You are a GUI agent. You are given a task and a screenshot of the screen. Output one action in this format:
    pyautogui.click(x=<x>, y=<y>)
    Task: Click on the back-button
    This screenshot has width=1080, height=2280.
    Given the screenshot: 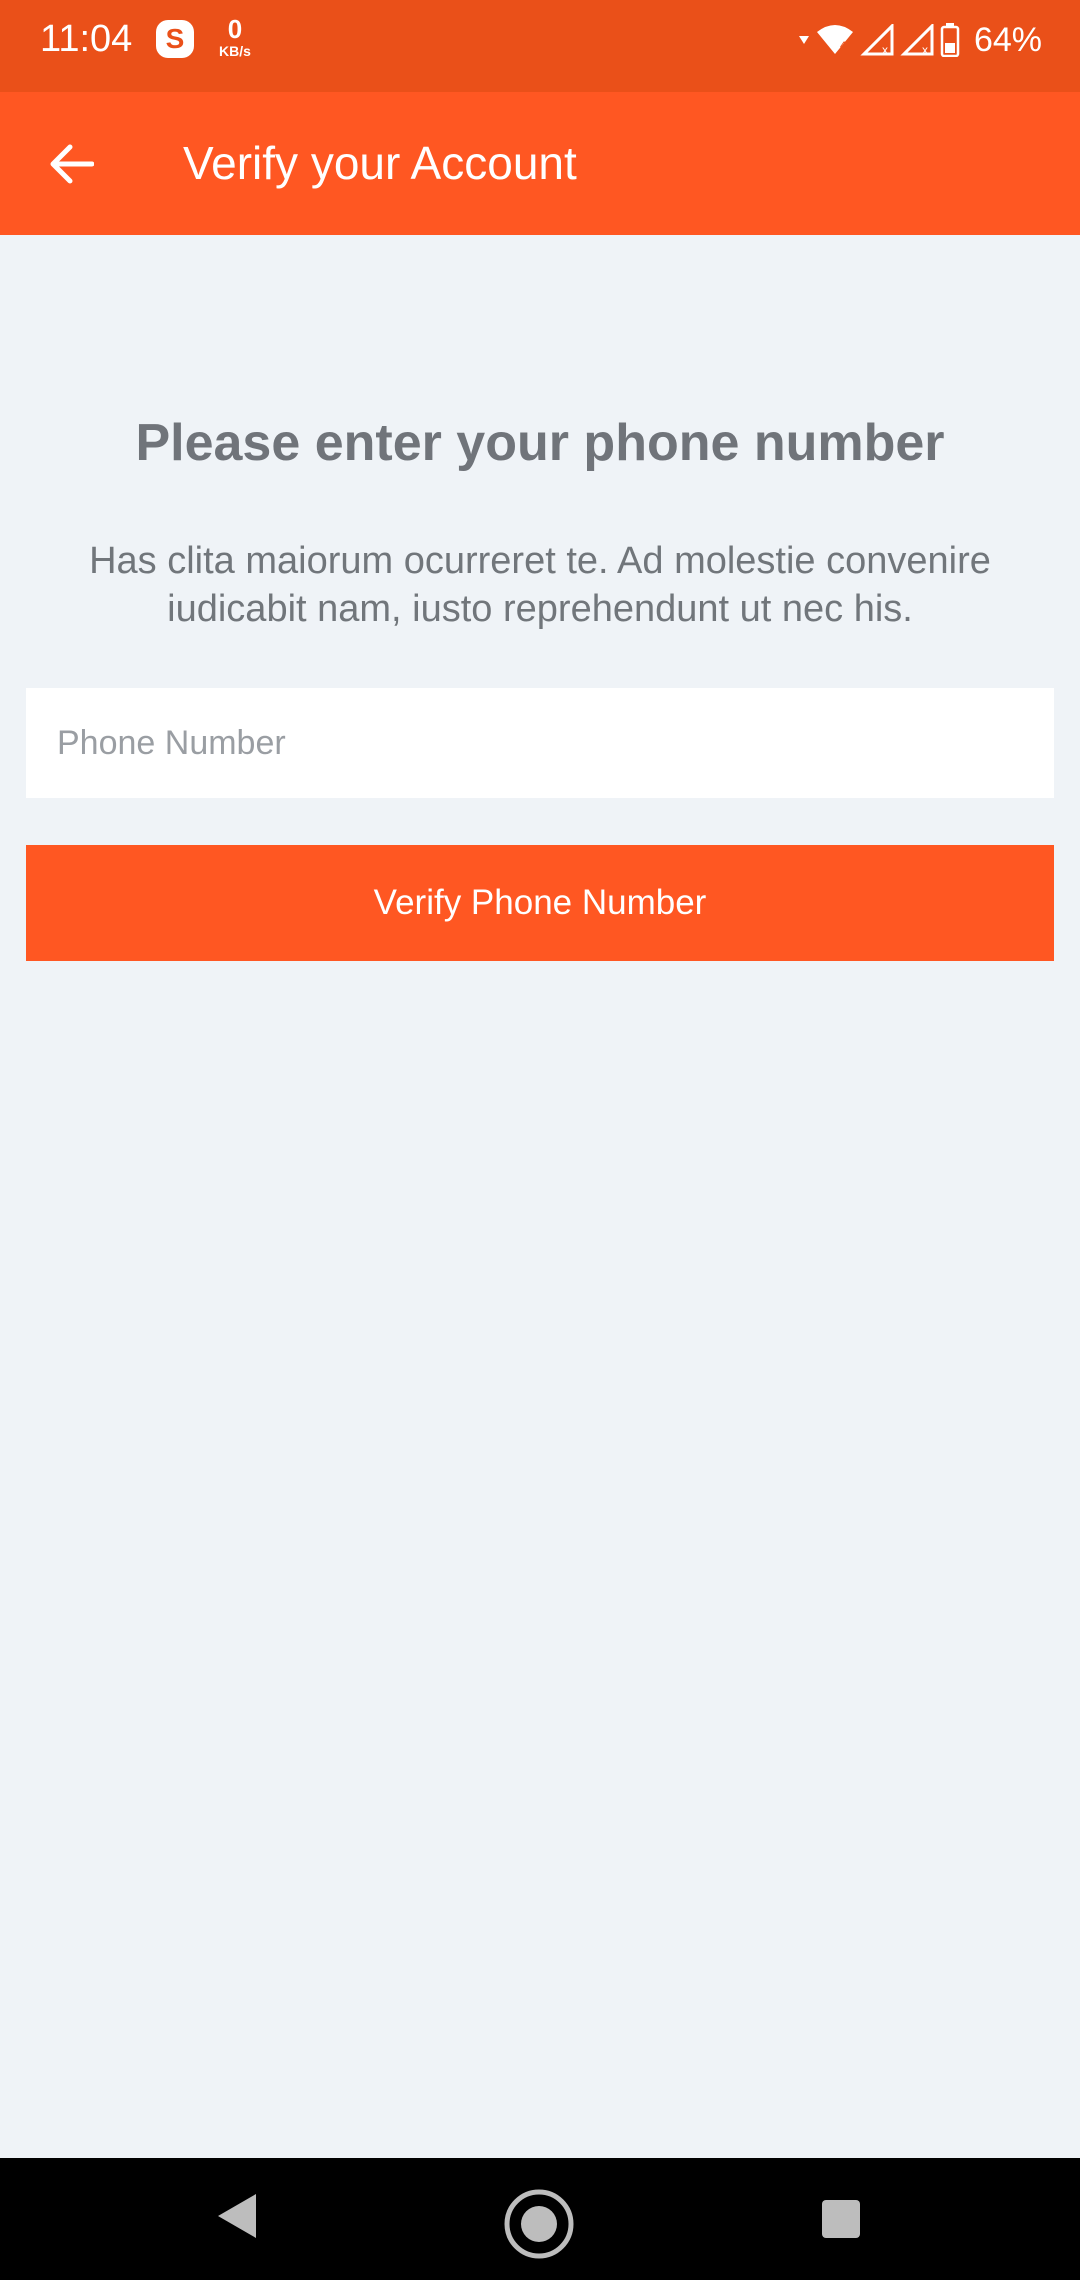 What is the action you would take?
    pyautogui.click(x=72, y=164)
    